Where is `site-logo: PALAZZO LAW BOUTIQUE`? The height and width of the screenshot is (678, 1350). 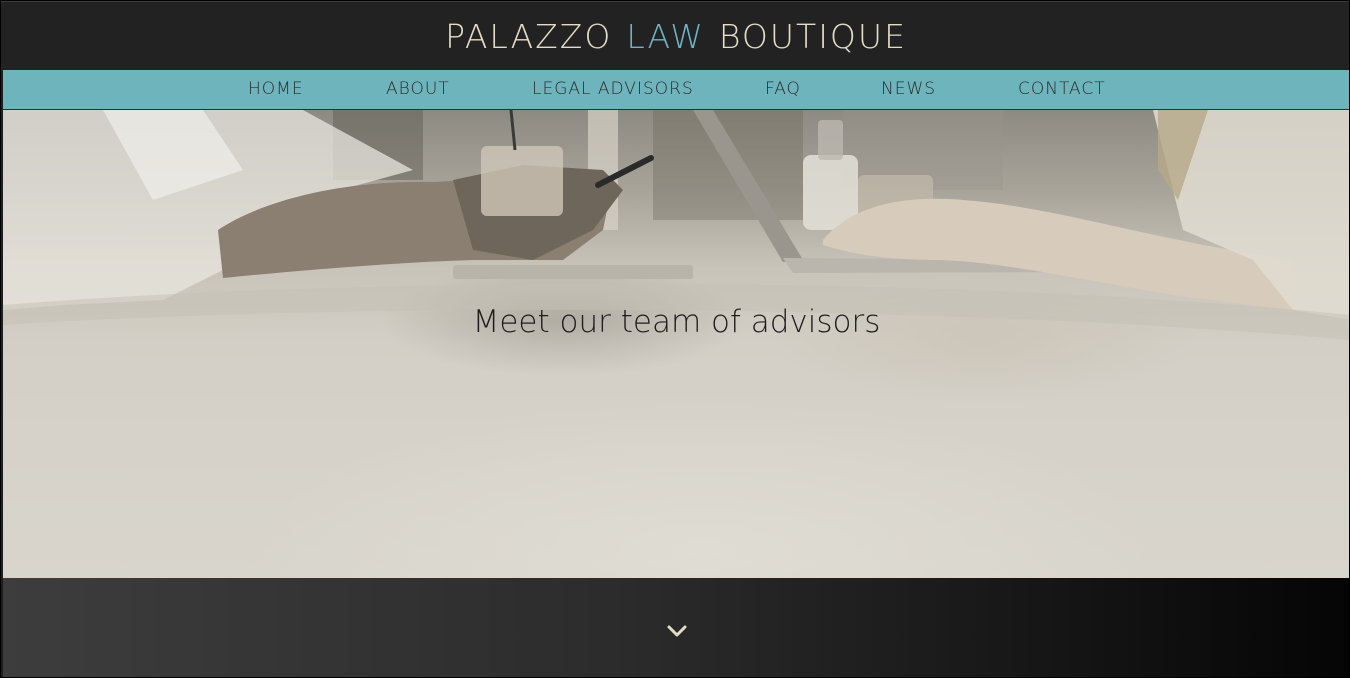
site-logo: PALAZZO LAW BOUTIQUE is located at coordinates (676, 36).